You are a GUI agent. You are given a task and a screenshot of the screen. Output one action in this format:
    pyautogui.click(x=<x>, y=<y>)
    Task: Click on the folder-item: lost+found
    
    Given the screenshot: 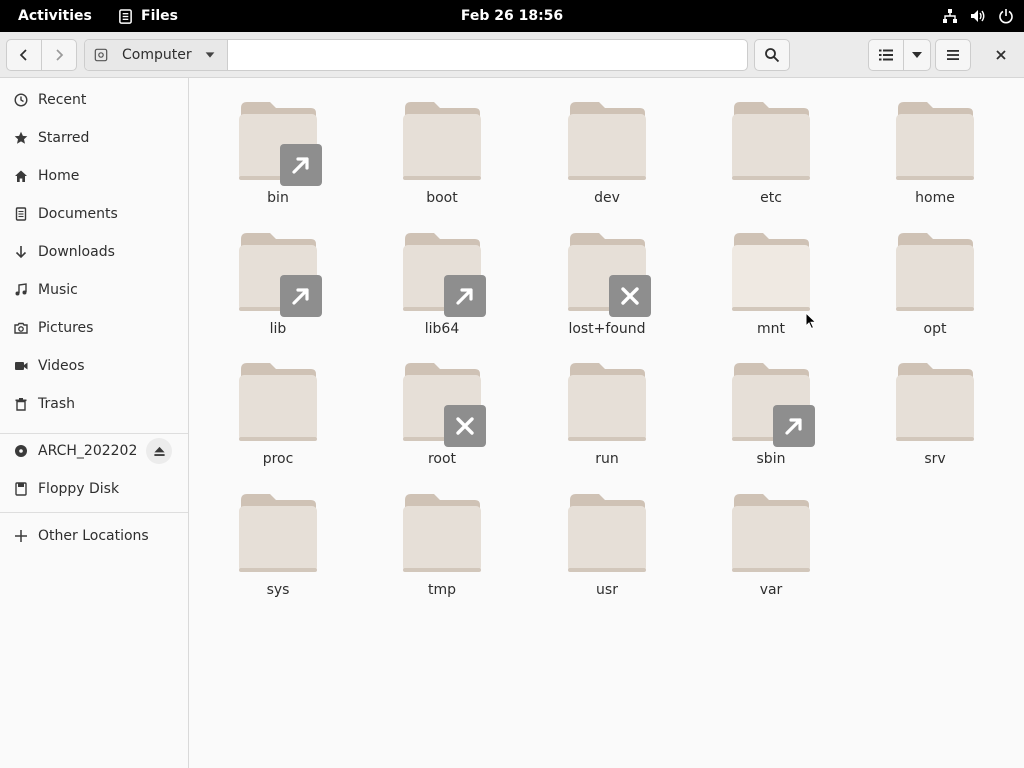 What is the action you would take?
    pyautogui.click(x=607, y=275)
    